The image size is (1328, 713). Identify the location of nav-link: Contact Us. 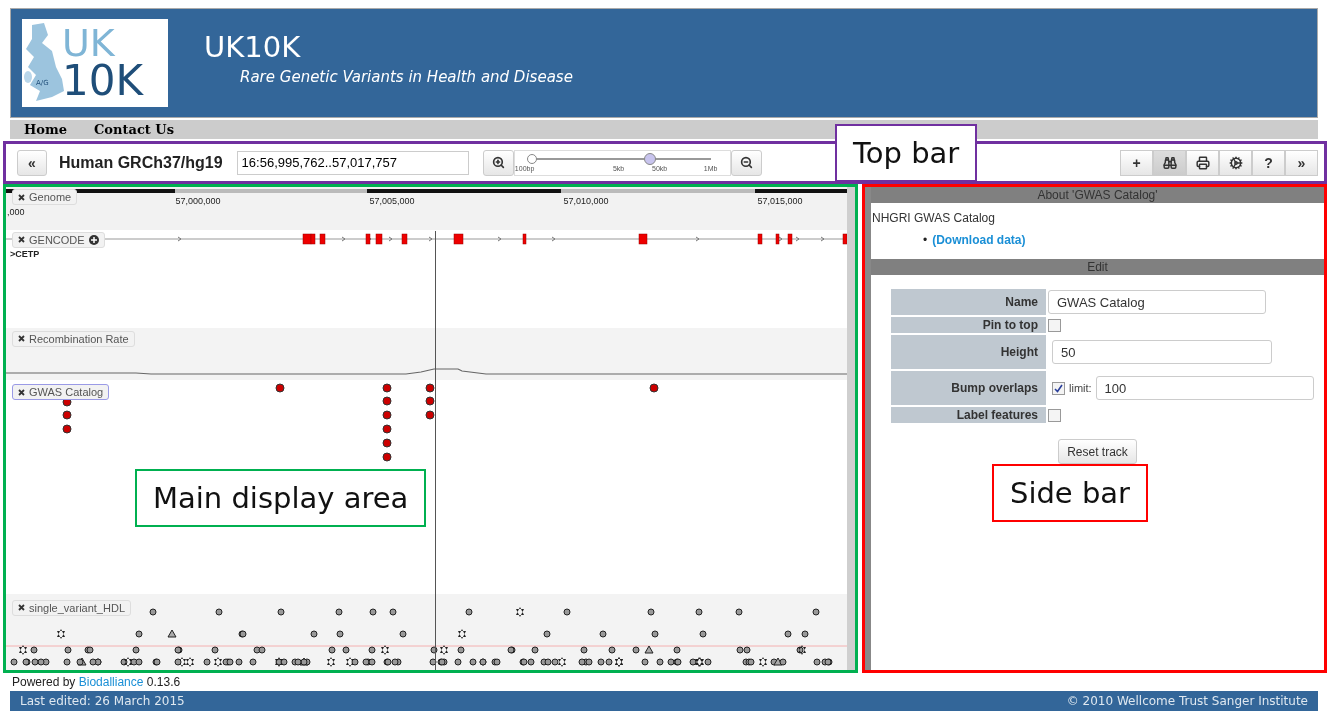
(134, 129).